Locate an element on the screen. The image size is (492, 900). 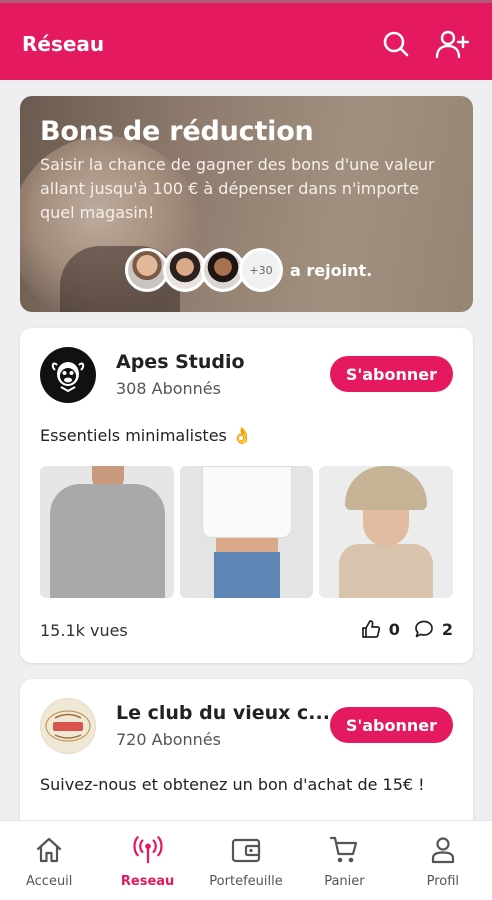
network-icon is located at coordinates (148, 850).